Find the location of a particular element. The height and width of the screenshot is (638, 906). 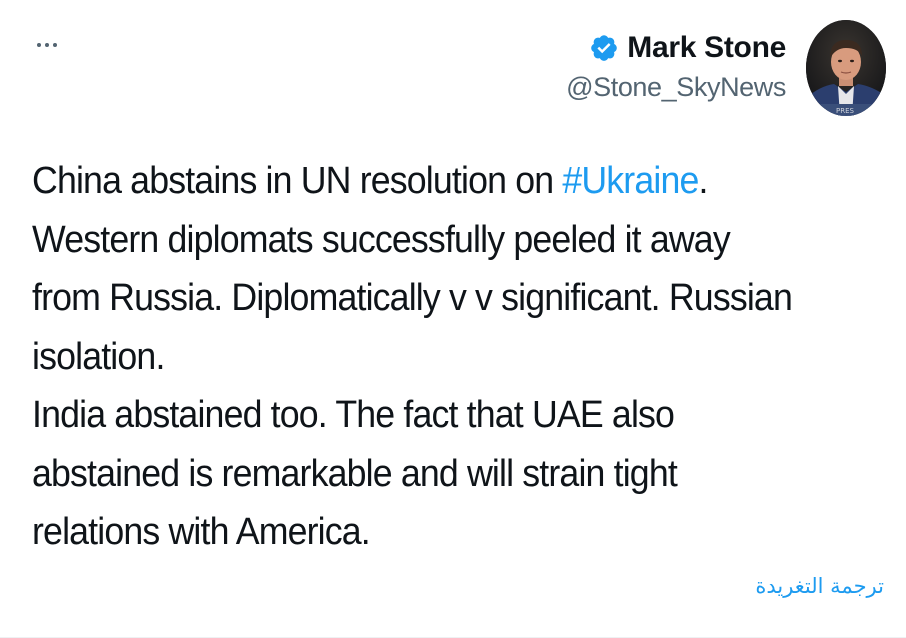

author-name-row: Mark Stone is located at coordinates (676, 48).